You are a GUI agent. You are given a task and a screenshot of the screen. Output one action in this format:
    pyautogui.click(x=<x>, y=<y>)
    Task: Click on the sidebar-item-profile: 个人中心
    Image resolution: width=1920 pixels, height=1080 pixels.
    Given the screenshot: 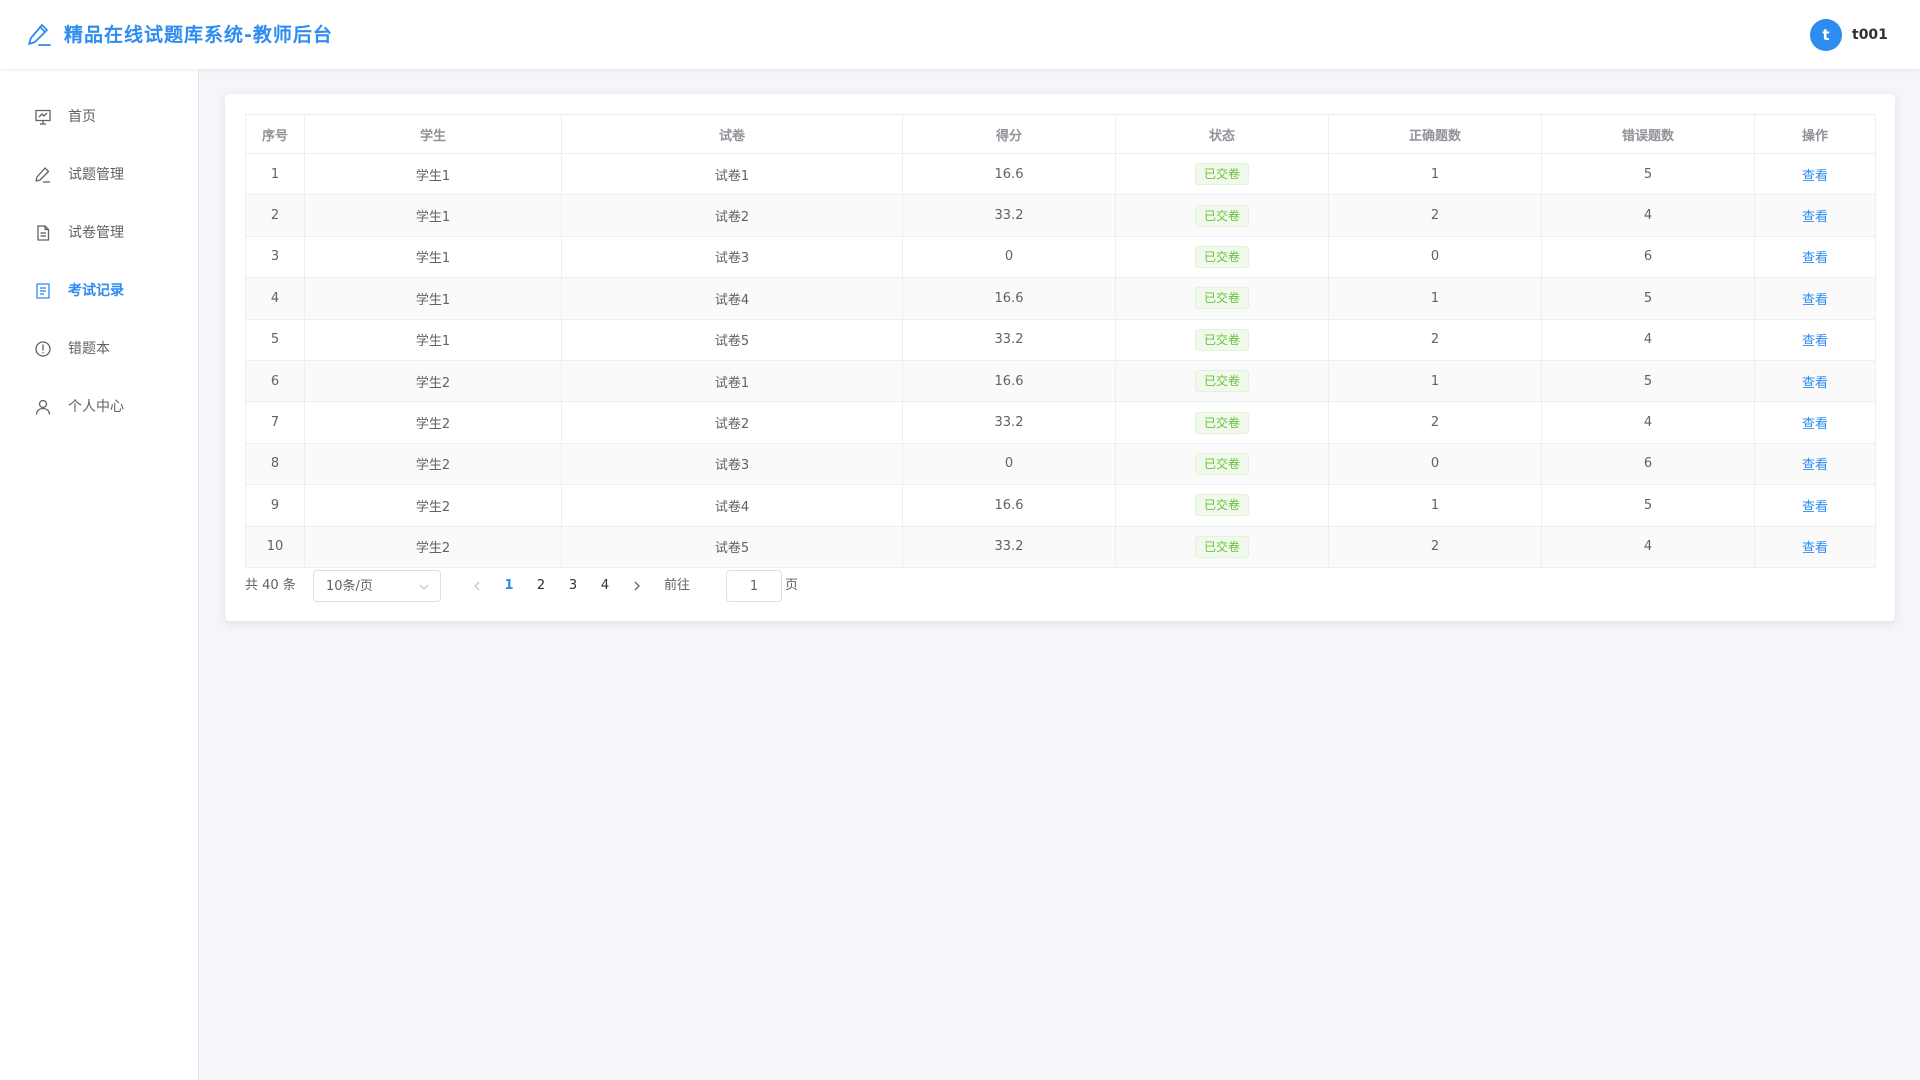 What is the action you would take?
    pyautogui.click(x=99, y=407)
    